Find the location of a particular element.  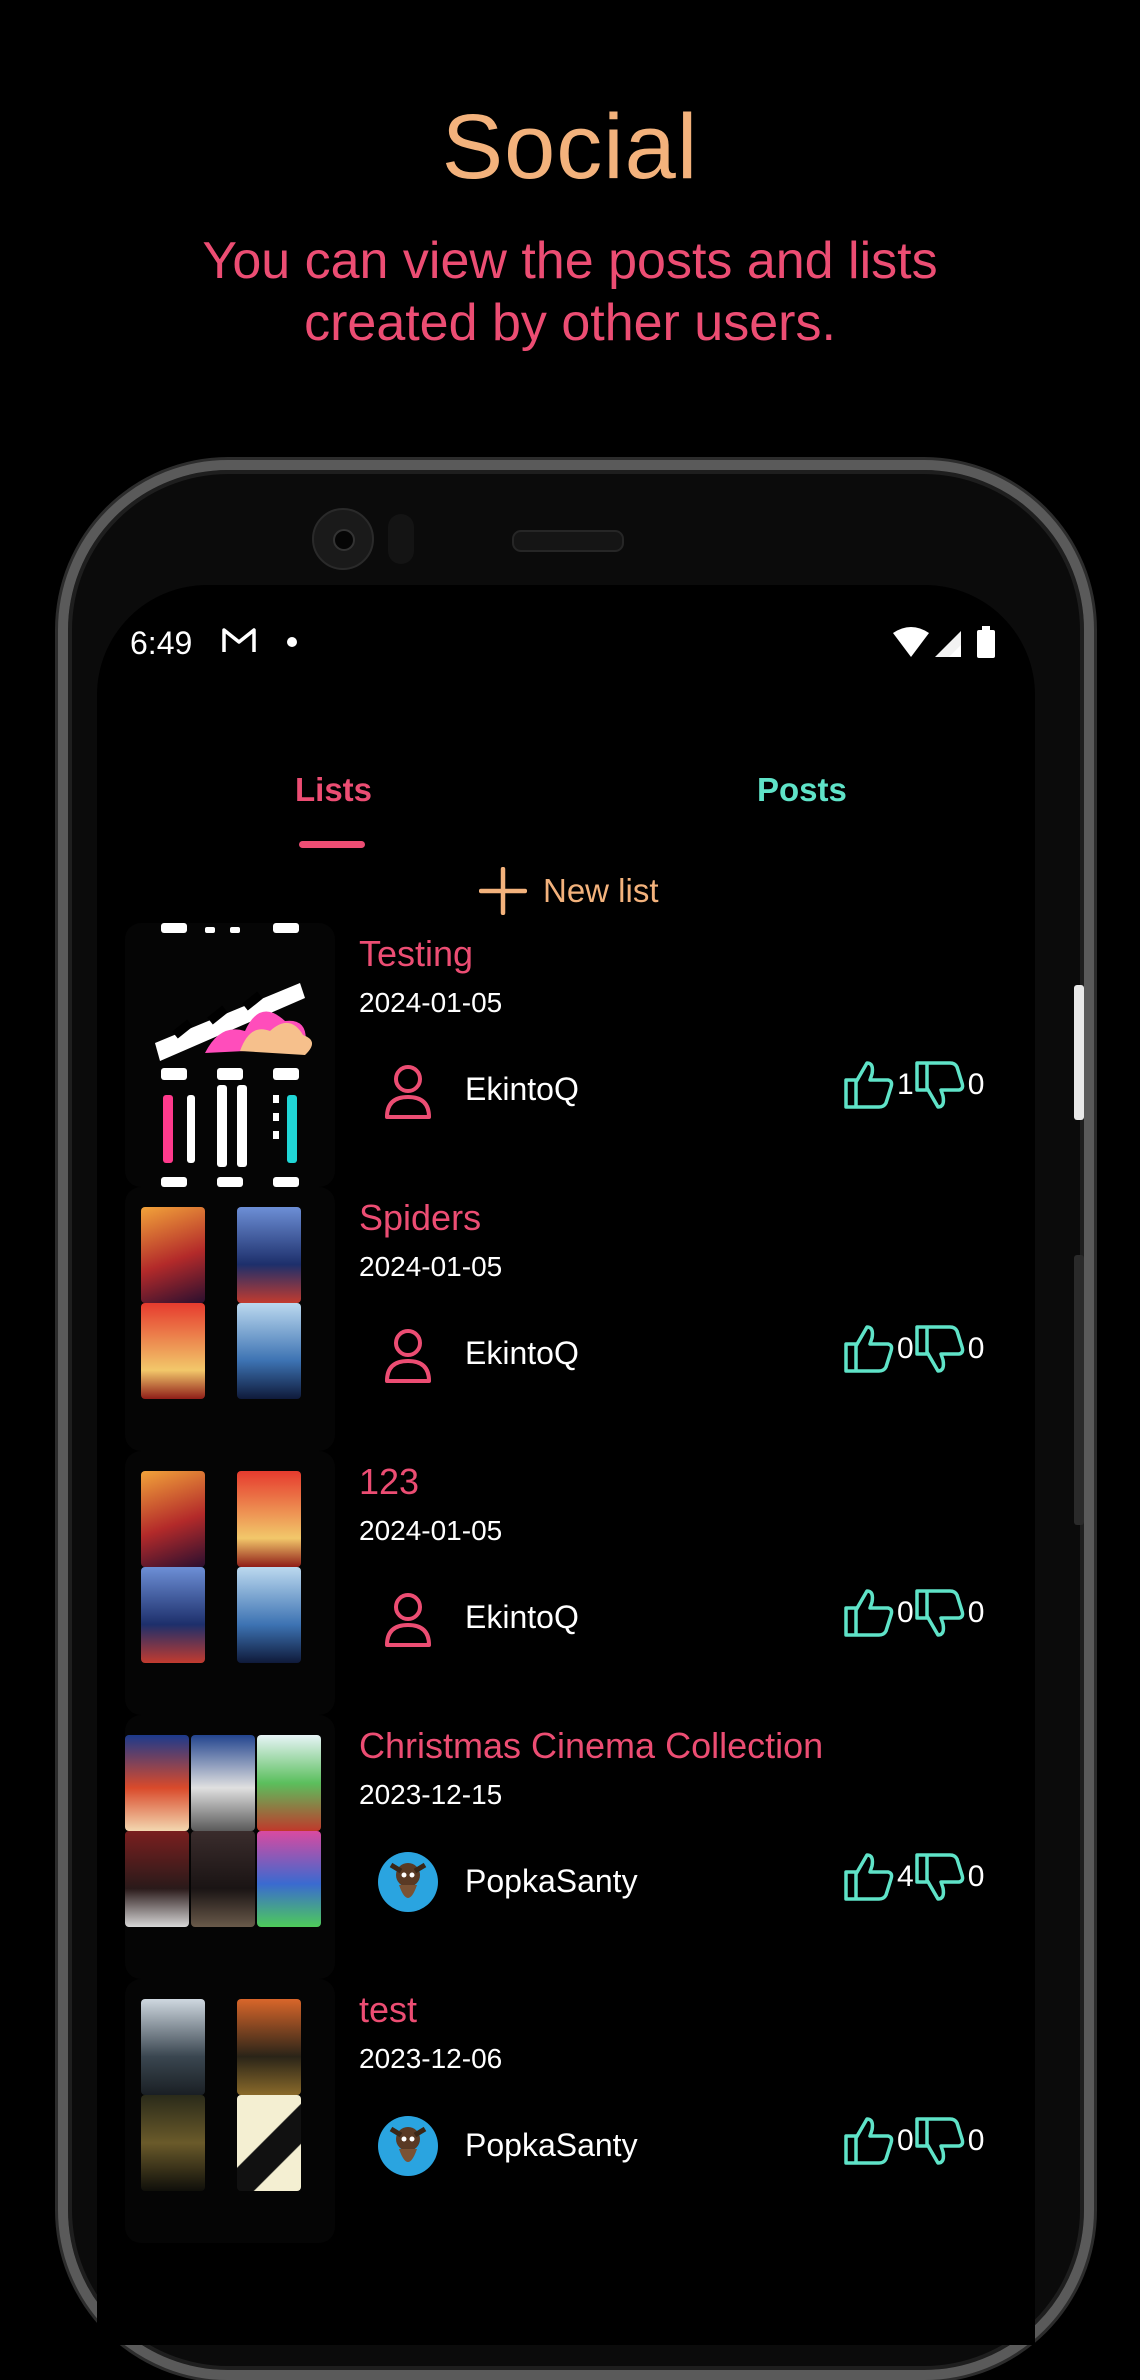

status-bar: 6:49 is located at coordinates (566, 640).